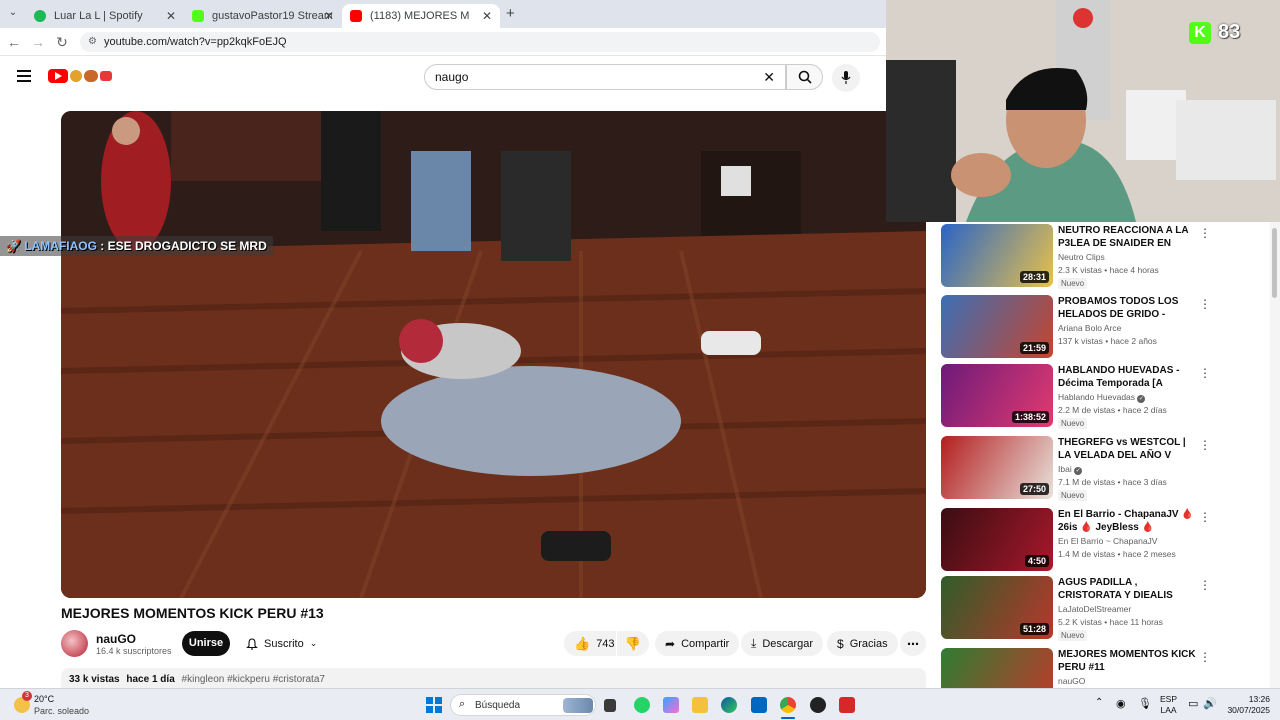 The width and height of the screenshot is (1280, 720). Describe the element at coordinates (263, 16) in the screenshot. I see `tab-kick: gustavoPastor19 Stream - Watc ✕` at that location.